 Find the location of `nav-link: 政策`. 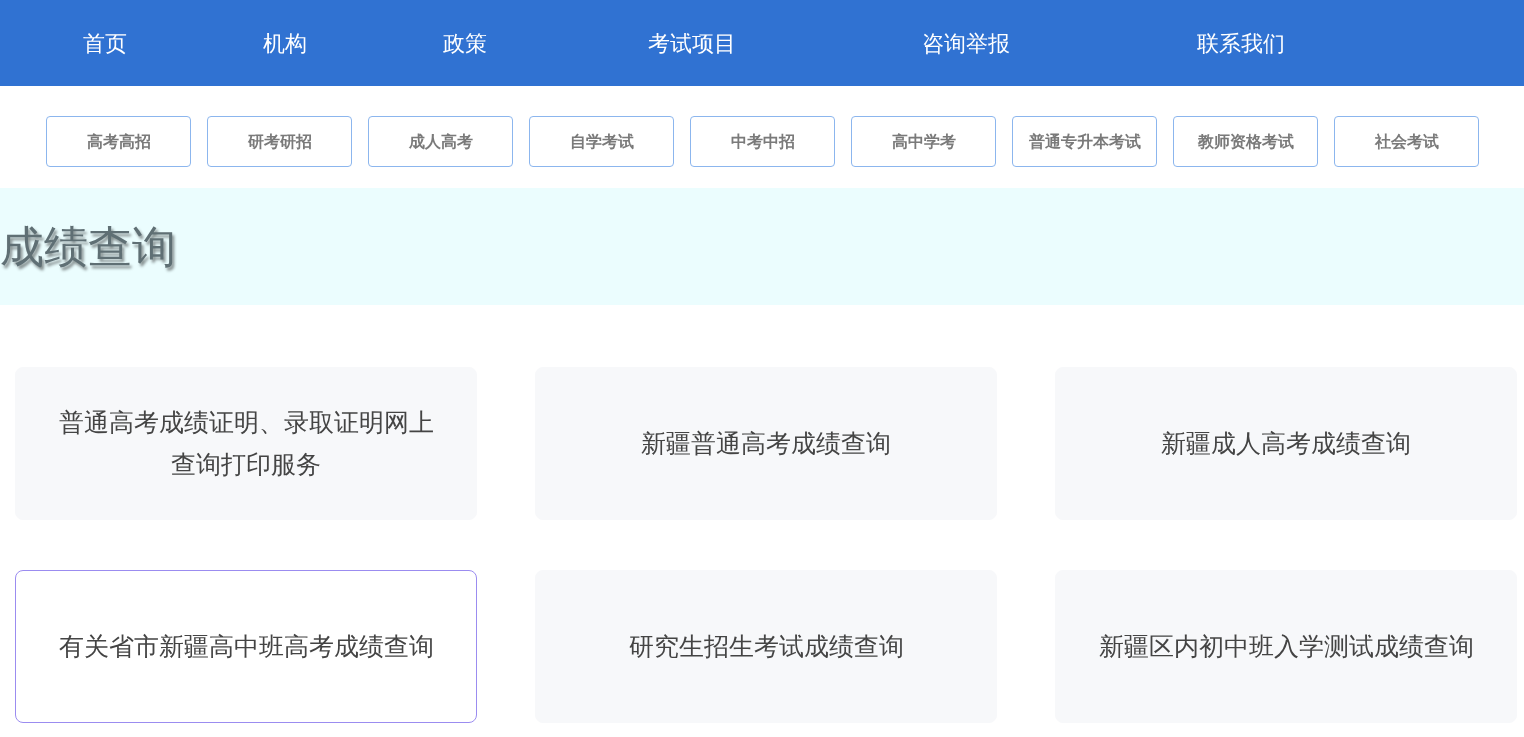

nav-link: 政策 is located at coordinates (465, 43).